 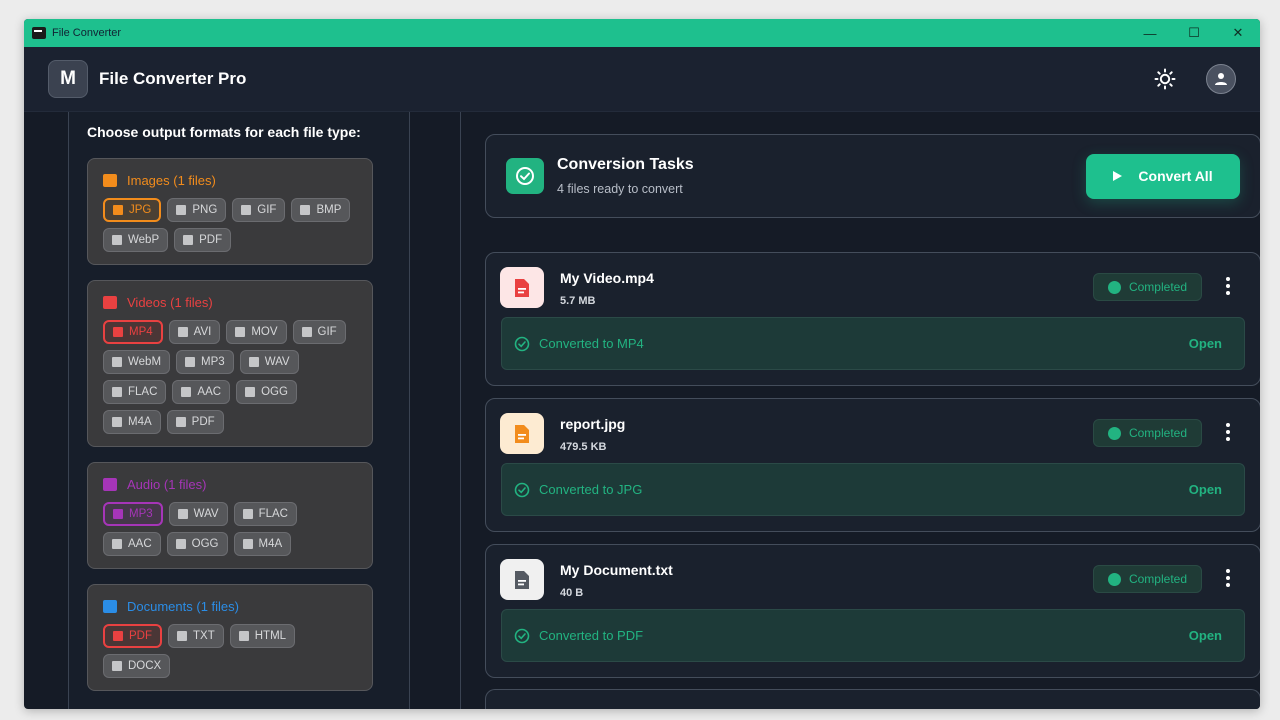 I want to click on format-chip-jpg: JPG, so click(x=132, y=210).